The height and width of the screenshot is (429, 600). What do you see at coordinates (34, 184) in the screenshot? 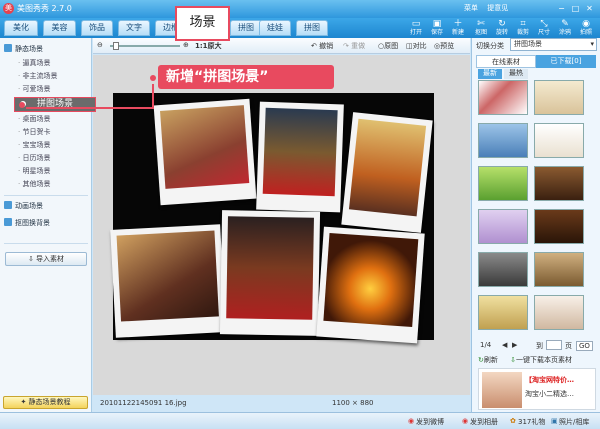
I see `sidebar-item-other: 其他场景` at bounding box center [34, 184].